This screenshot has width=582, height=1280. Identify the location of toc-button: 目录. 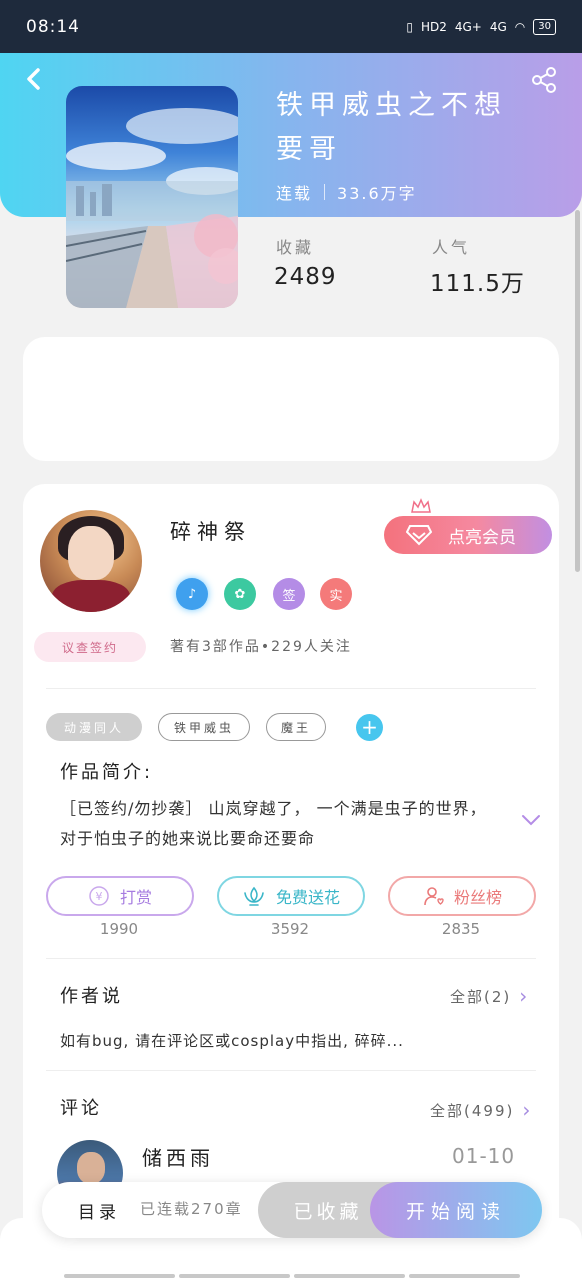
(99, 1210).